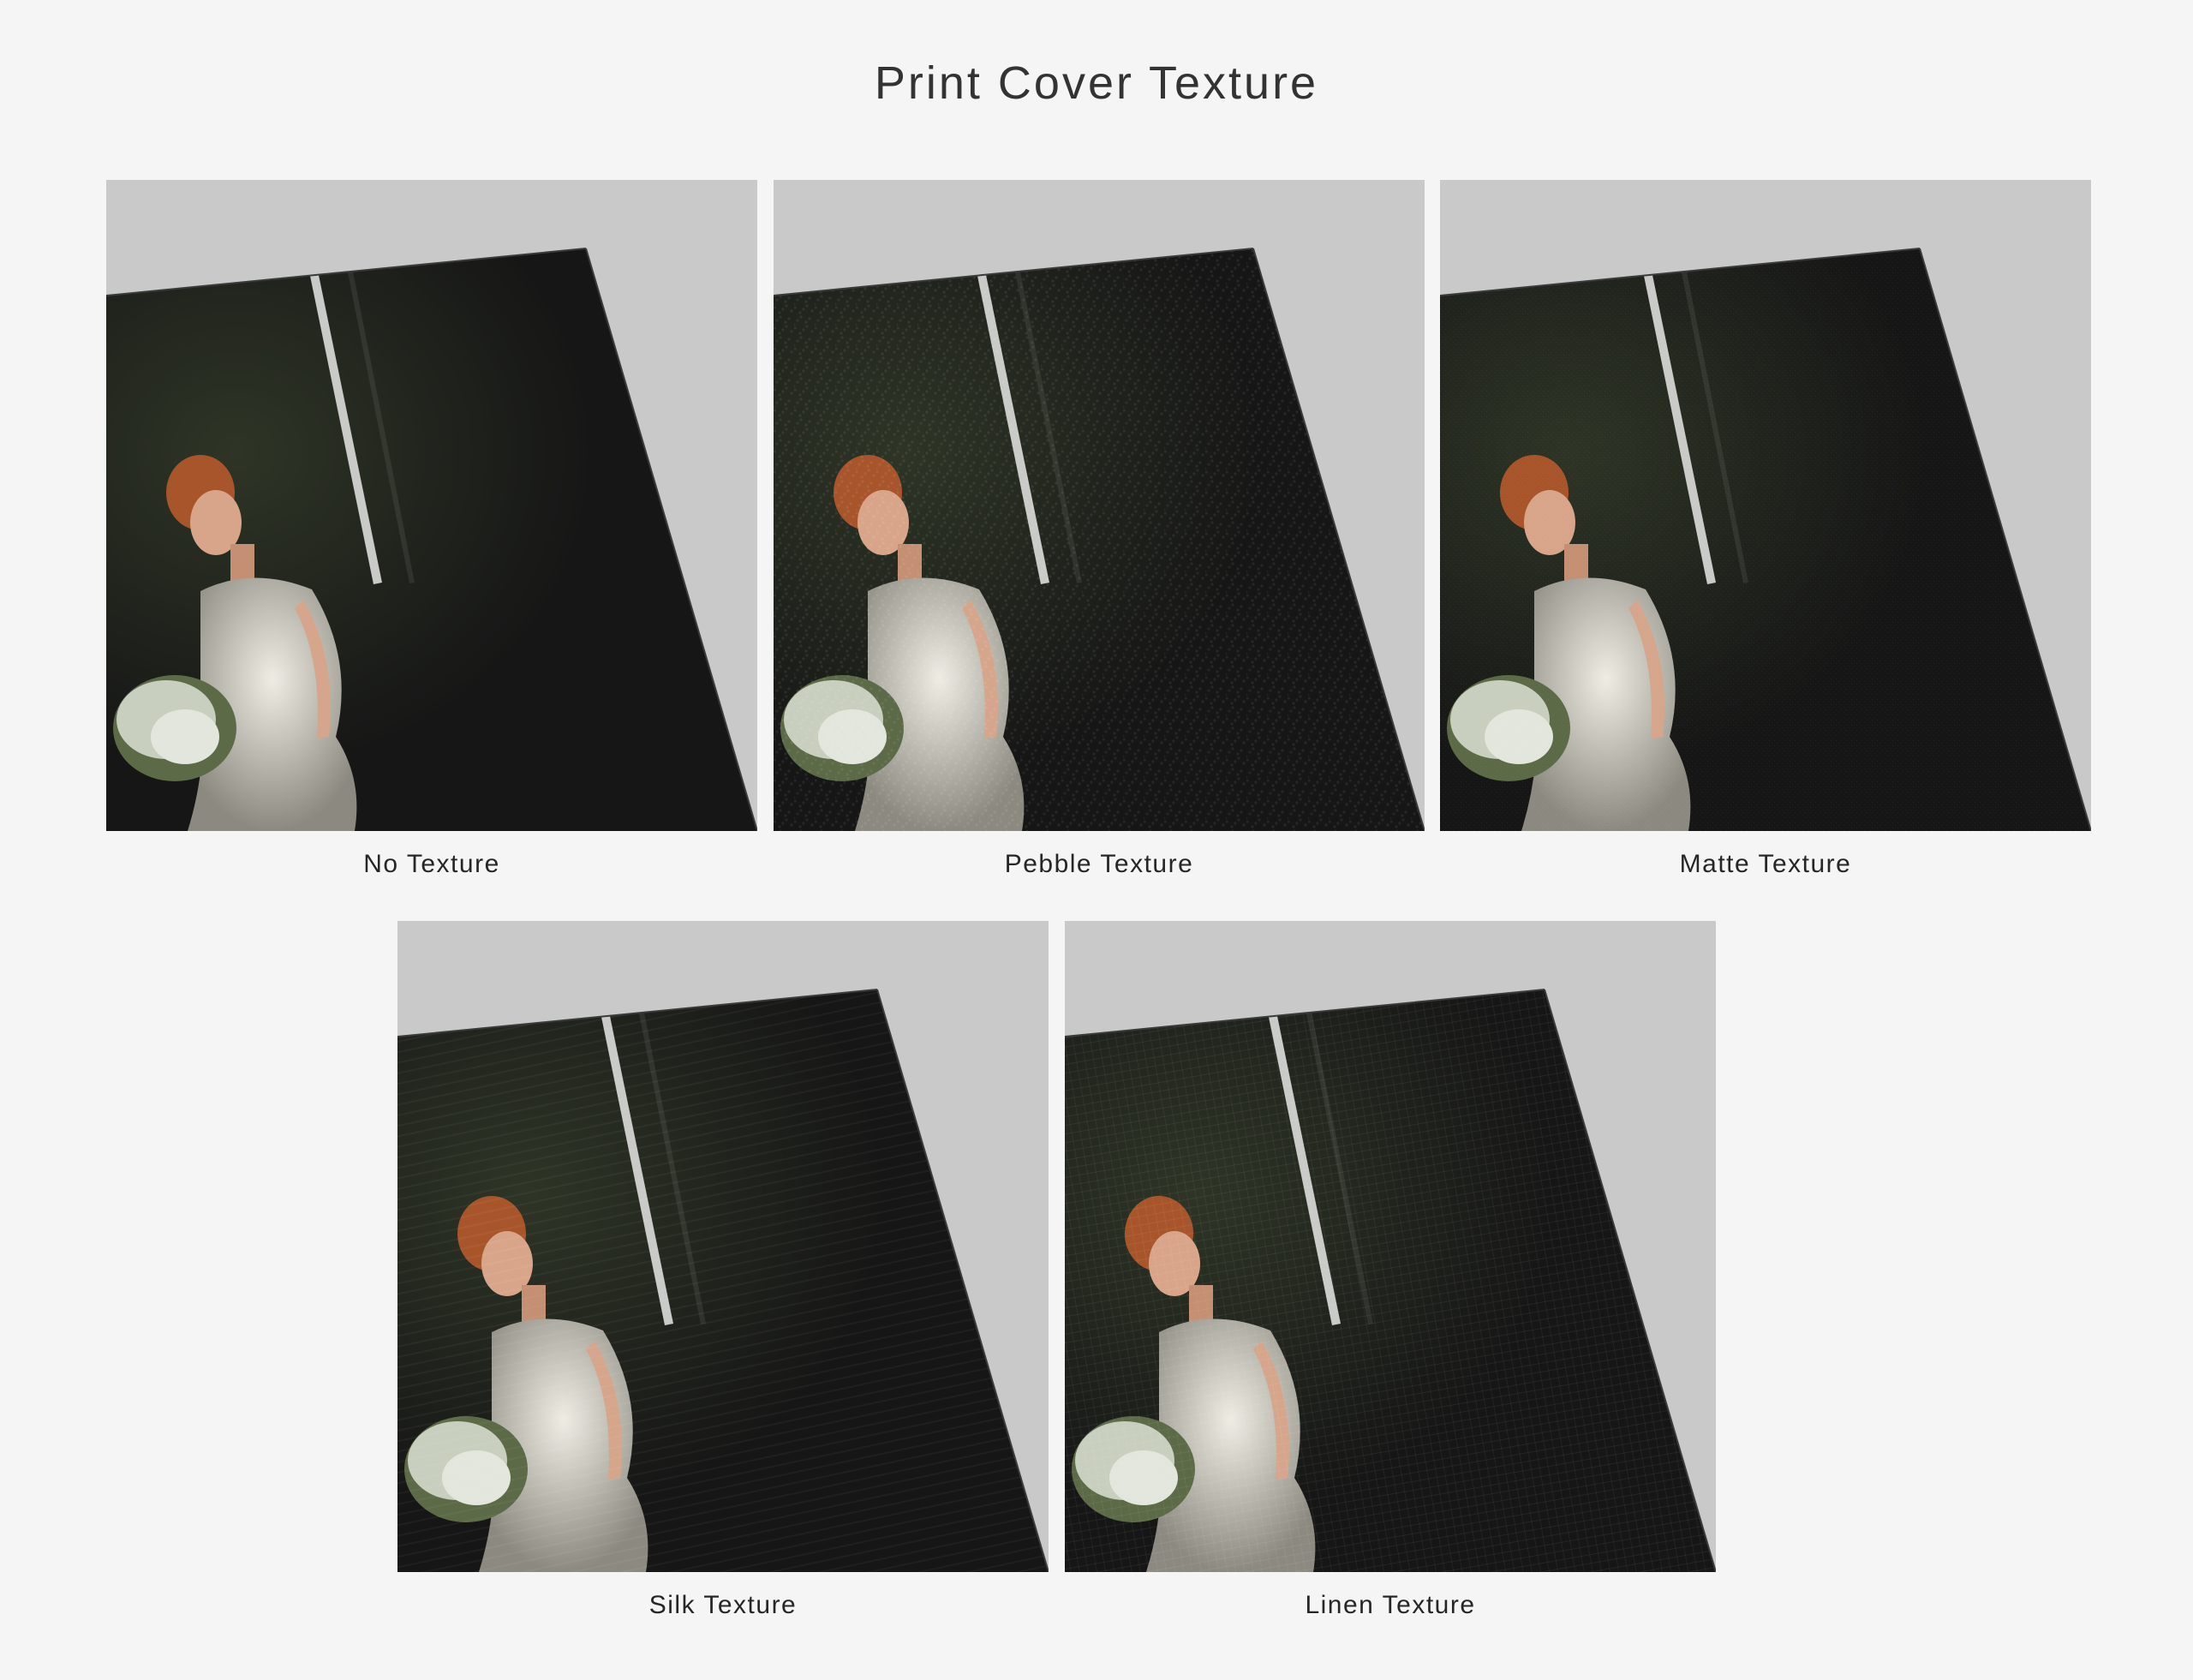 The width and height of the screenshot is (2193, 1680). What do you see at coordinates (1765, 864) in the screenshot?
I see `texture-caption: Matte Texture` at bounding box center [1765, 864].